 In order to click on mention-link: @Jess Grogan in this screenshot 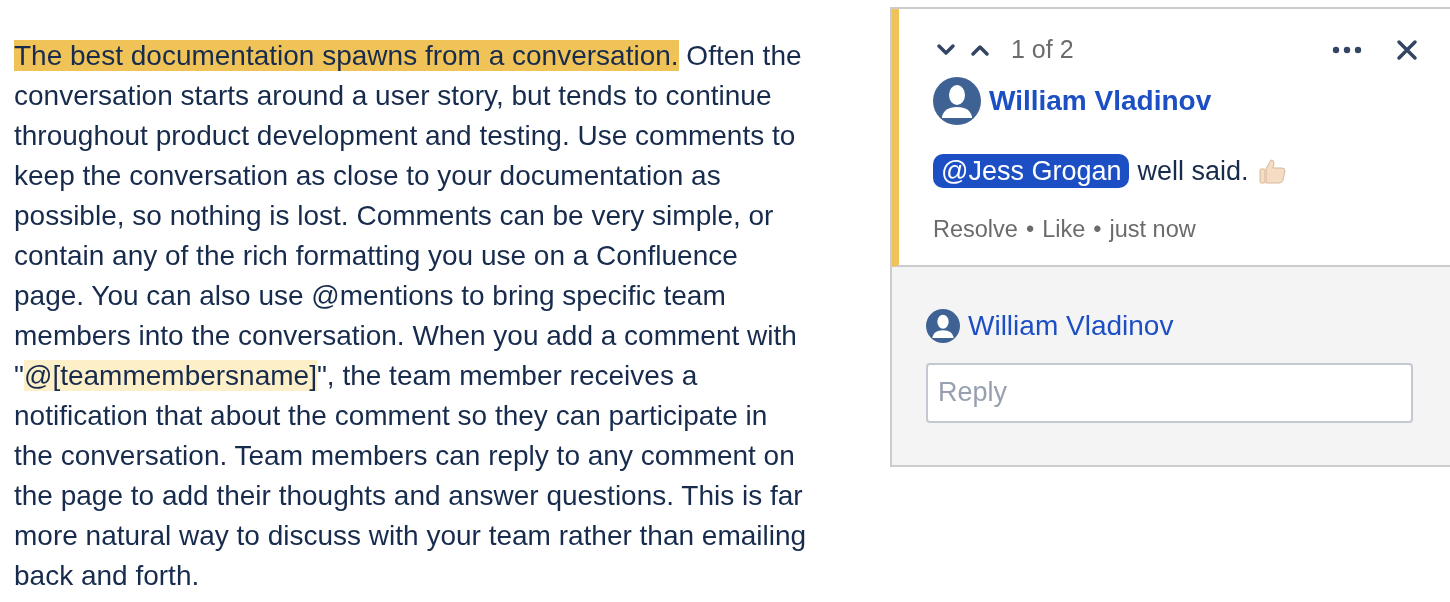, I will do `click(1031, 171)`.